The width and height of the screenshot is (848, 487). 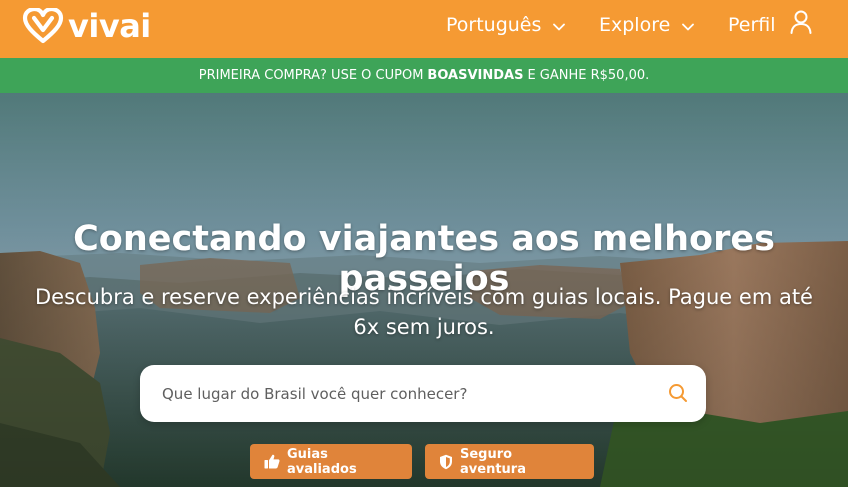 What do you see at coordinates (752, 25) in the screenshot?
I see `profile-label: Perfil` at bounding box center [752, 25].